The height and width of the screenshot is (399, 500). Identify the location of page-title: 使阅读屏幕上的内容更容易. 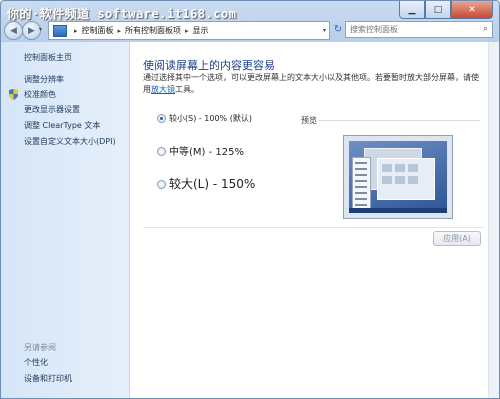
(209, 65).